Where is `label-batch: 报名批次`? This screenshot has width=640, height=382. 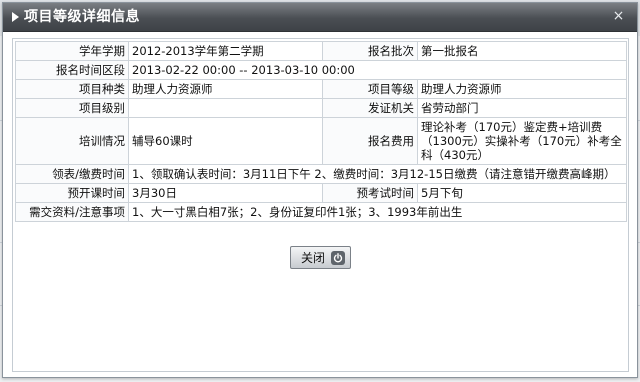
label-batch: 报名批次 is located at coordinates (370, 51).